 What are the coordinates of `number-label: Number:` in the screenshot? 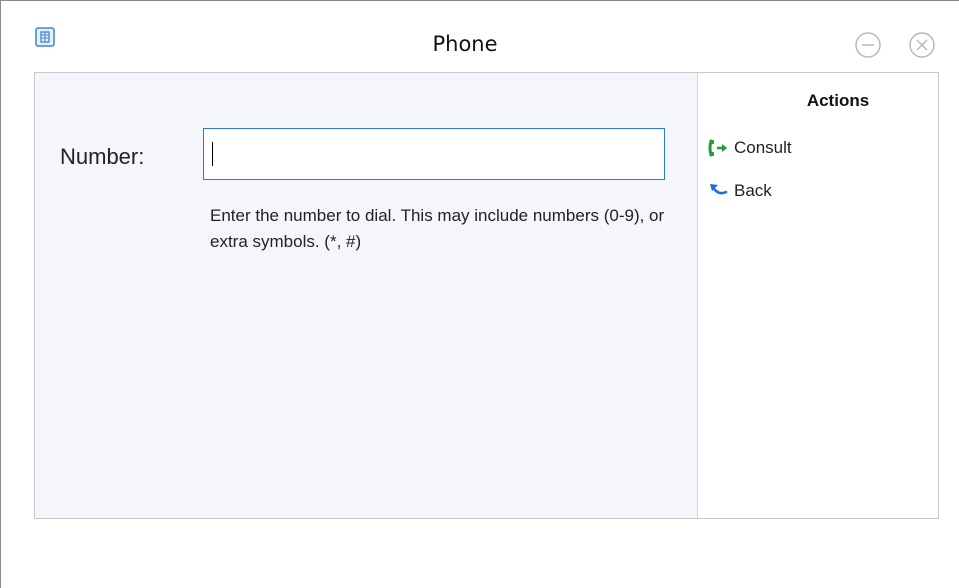 It's located at (102, 156).